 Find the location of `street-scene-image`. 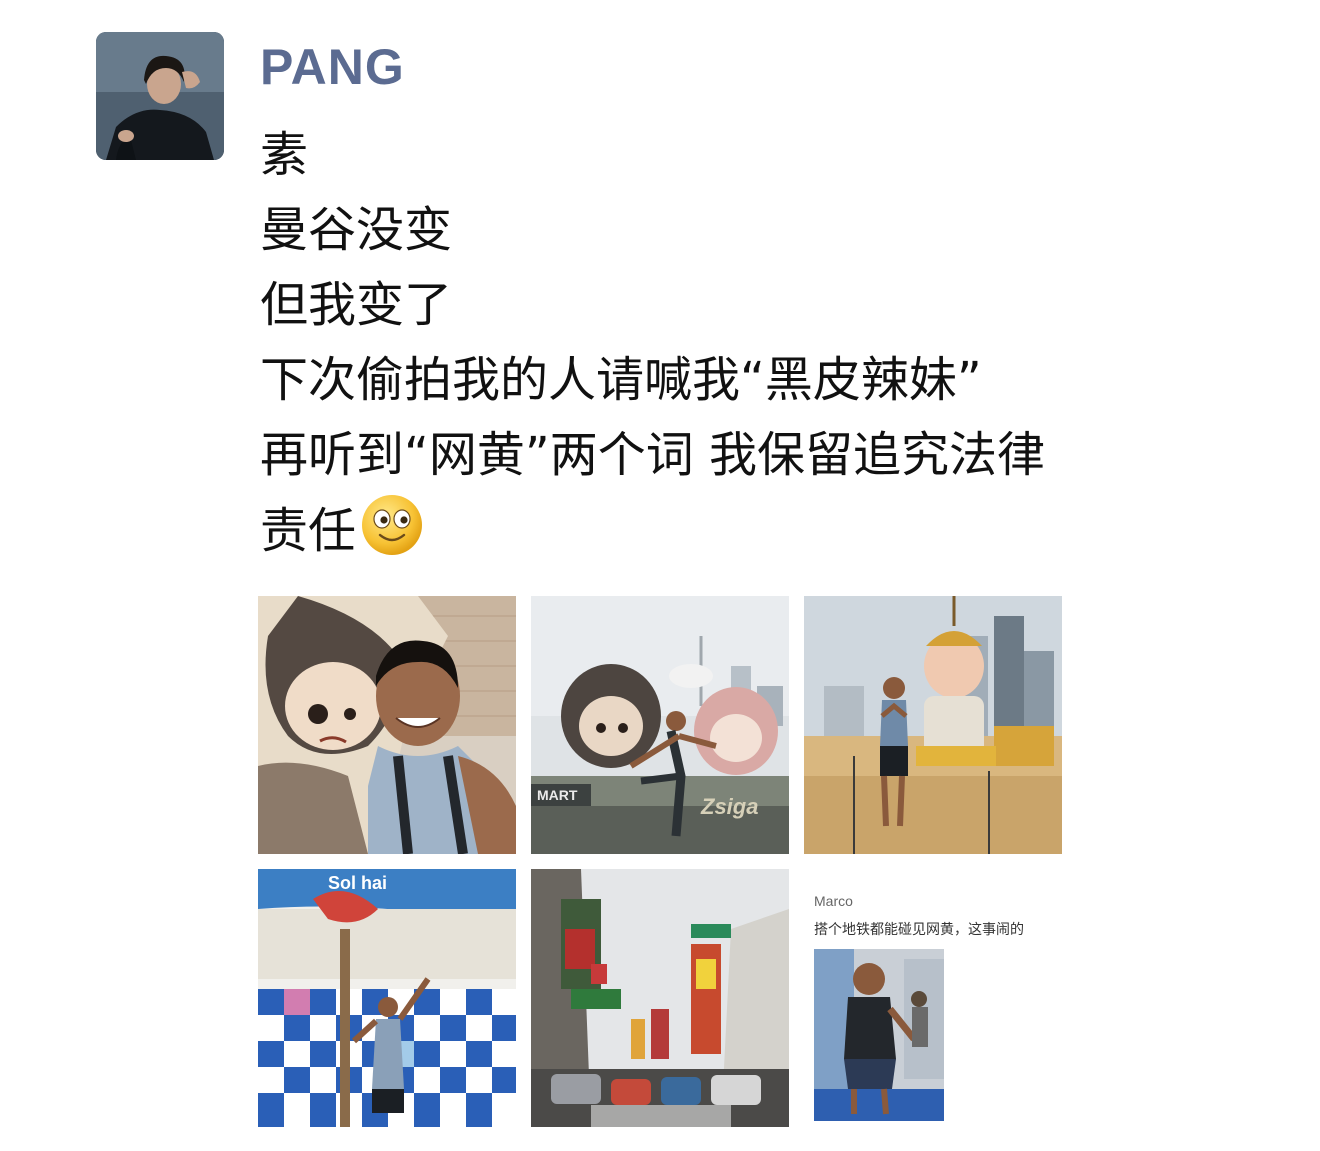

street-scene-image is located at coordinates (660, 998).